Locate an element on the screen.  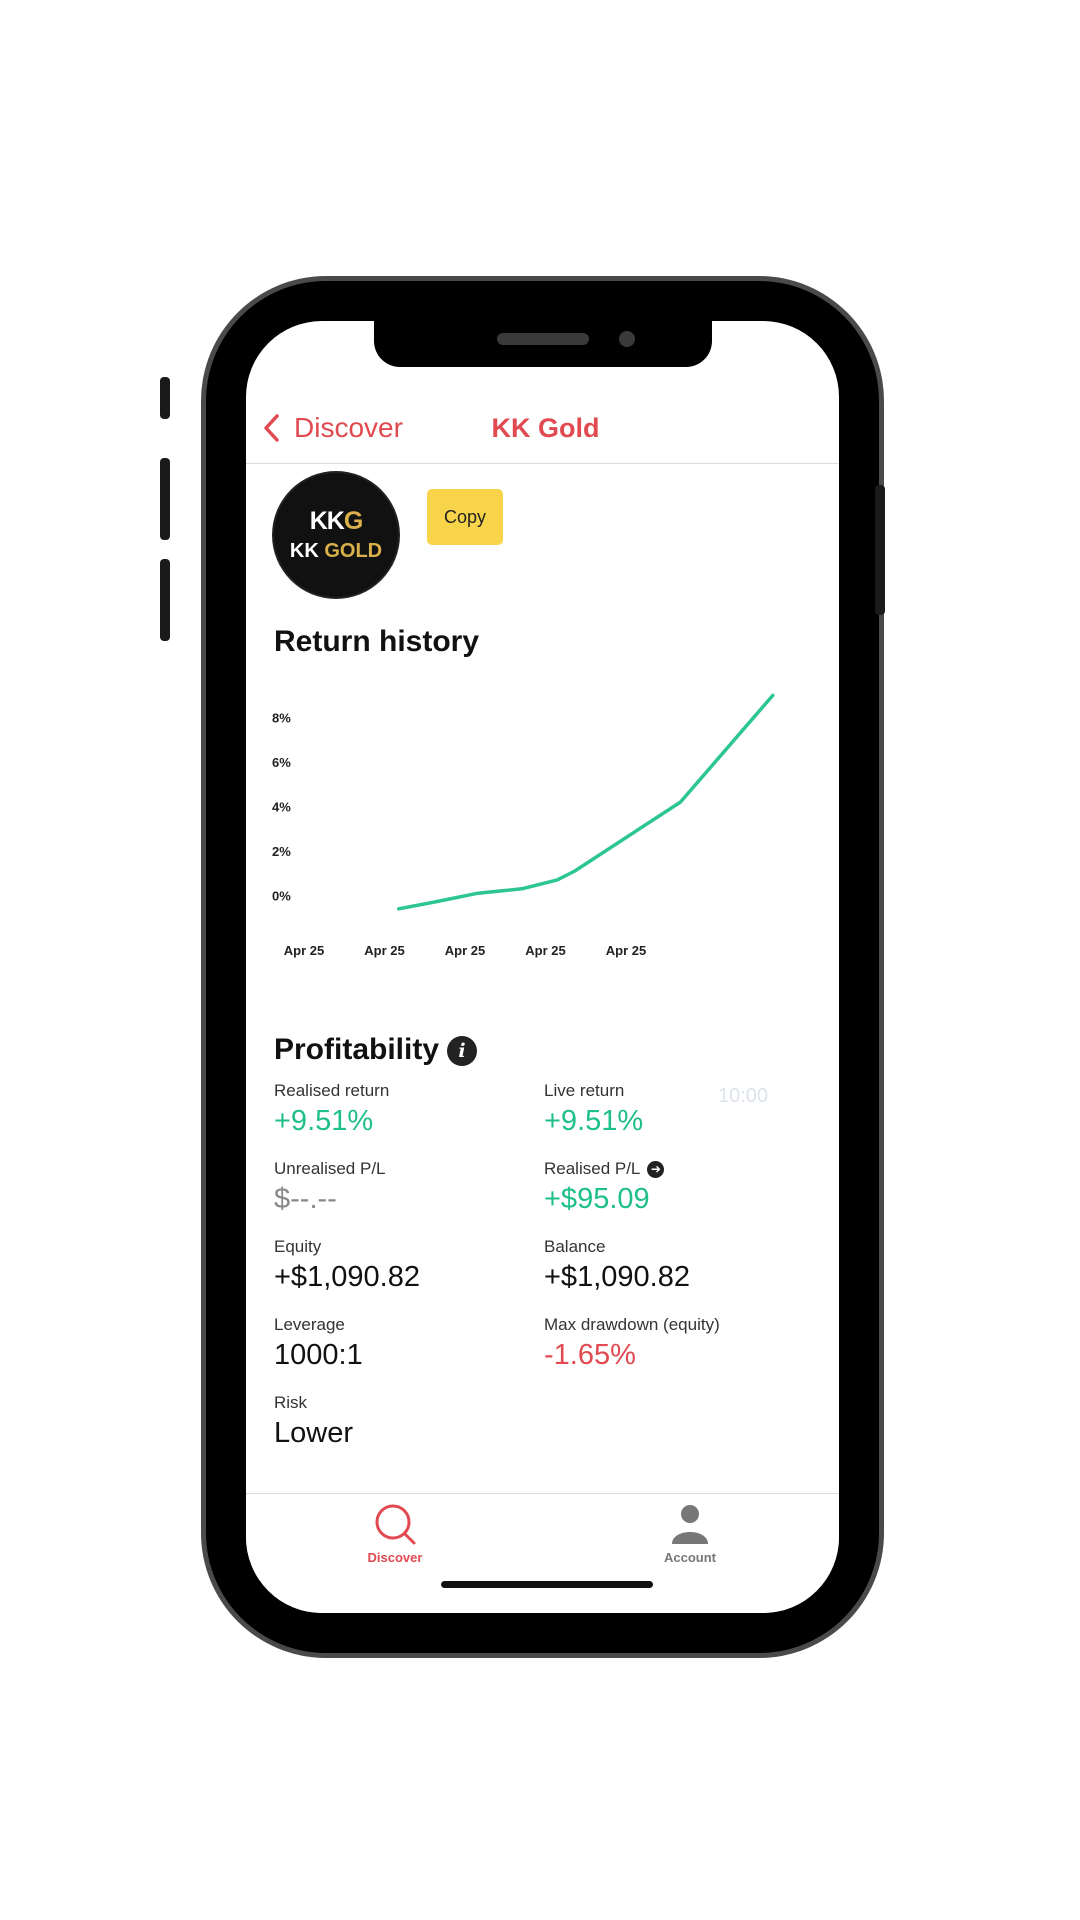
logo-wordmark: KK GOLD is located at coordinates (336, 551).